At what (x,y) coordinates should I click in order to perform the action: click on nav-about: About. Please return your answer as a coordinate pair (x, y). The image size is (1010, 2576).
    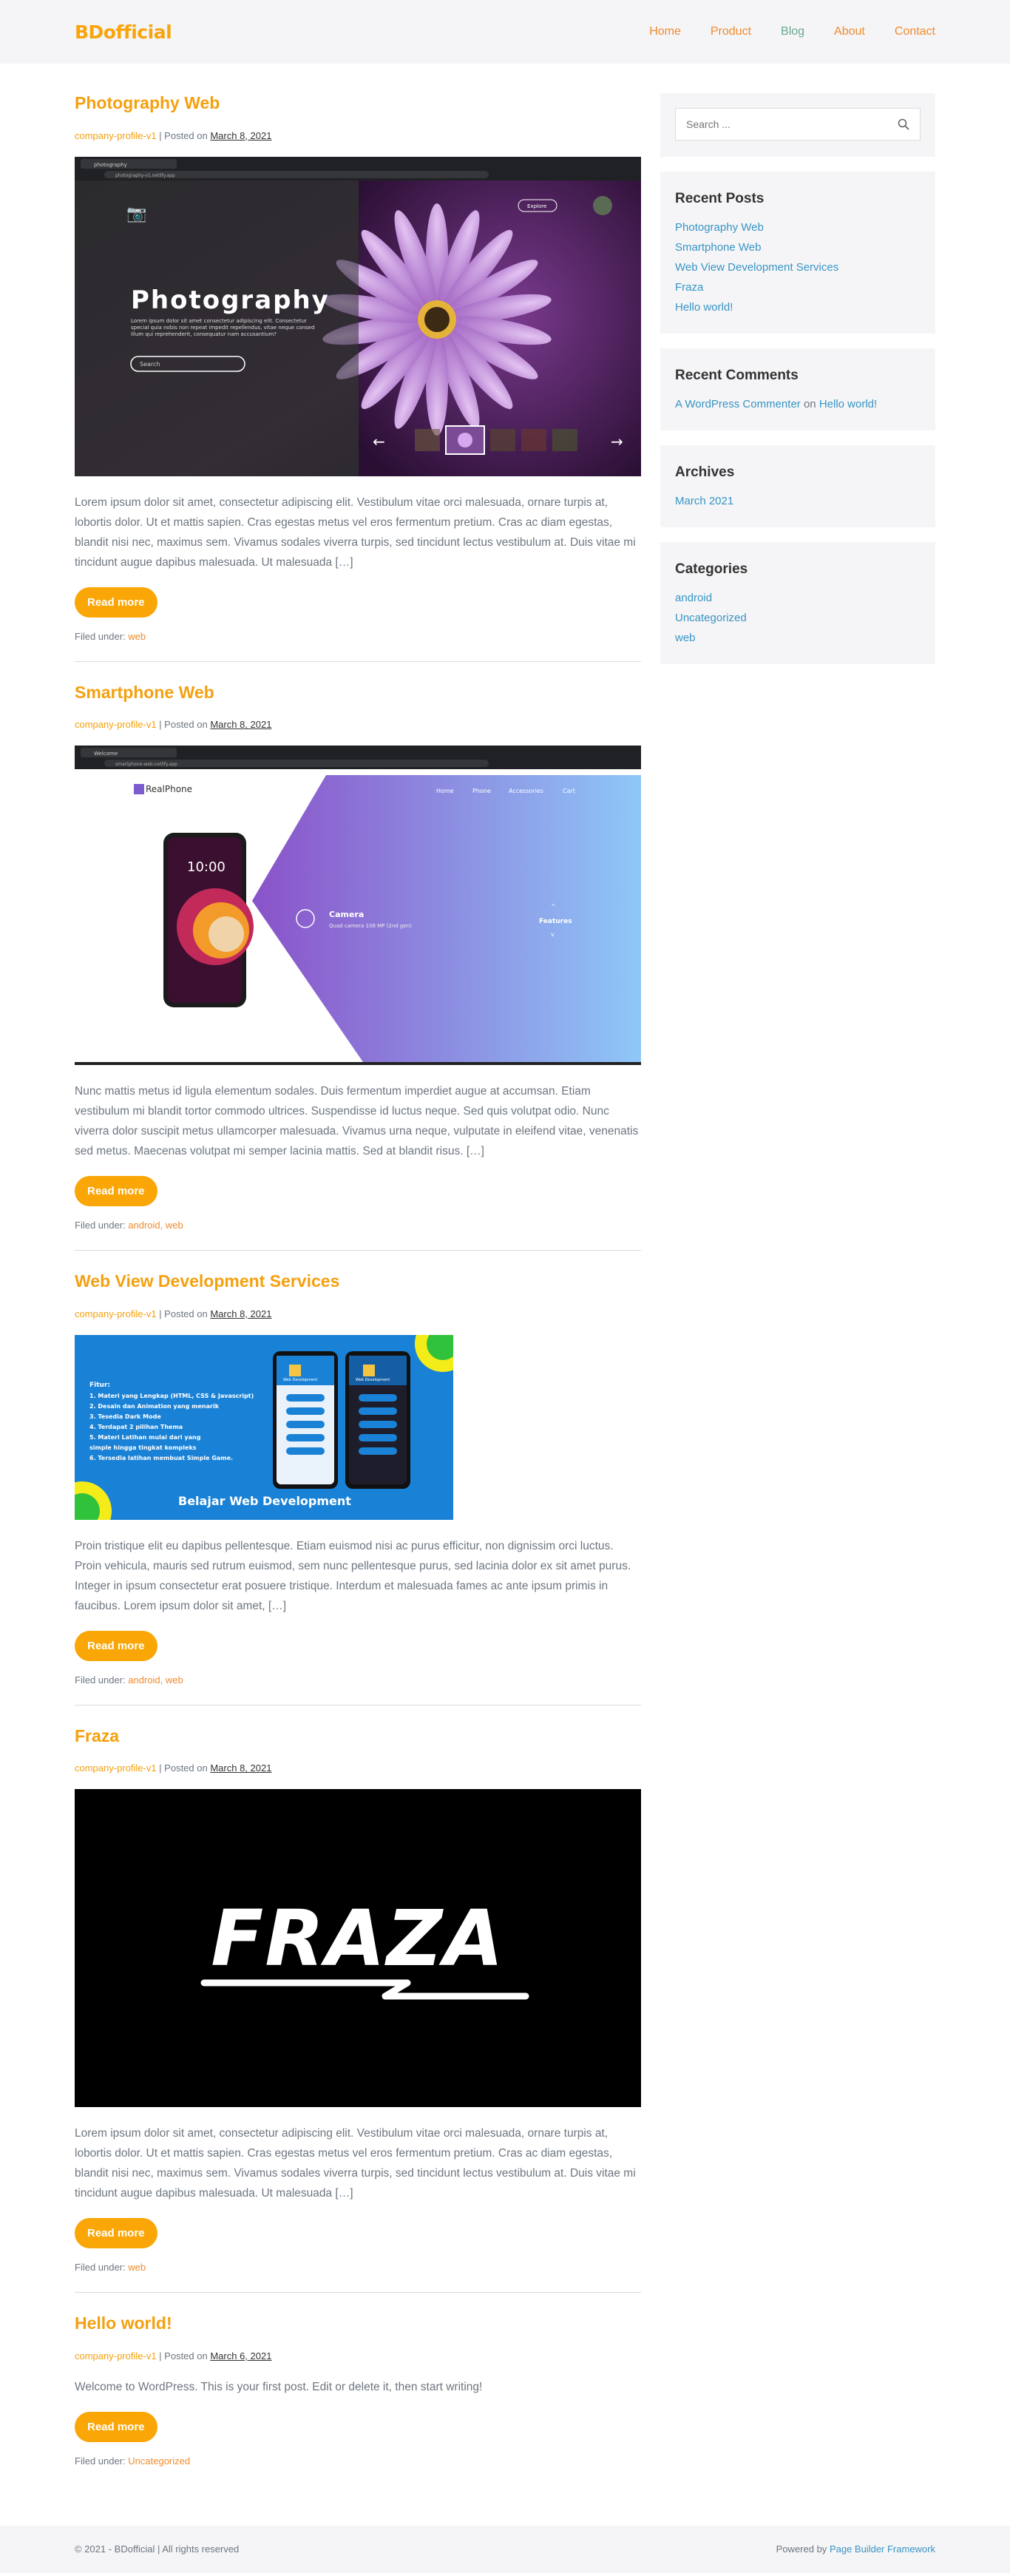
    Looking at the image, I should click on (850, 31).